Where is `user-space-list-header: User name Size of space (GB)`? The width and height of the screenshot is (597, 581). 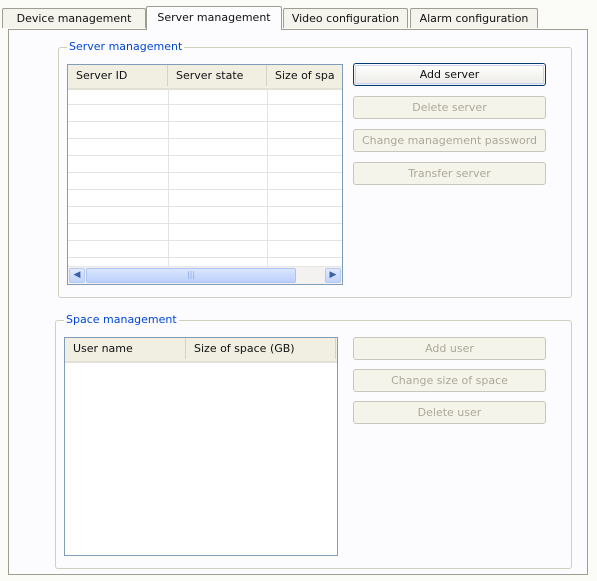
user-space-list-header: User name Size of space (GB) is located at coordinates (201, 350).